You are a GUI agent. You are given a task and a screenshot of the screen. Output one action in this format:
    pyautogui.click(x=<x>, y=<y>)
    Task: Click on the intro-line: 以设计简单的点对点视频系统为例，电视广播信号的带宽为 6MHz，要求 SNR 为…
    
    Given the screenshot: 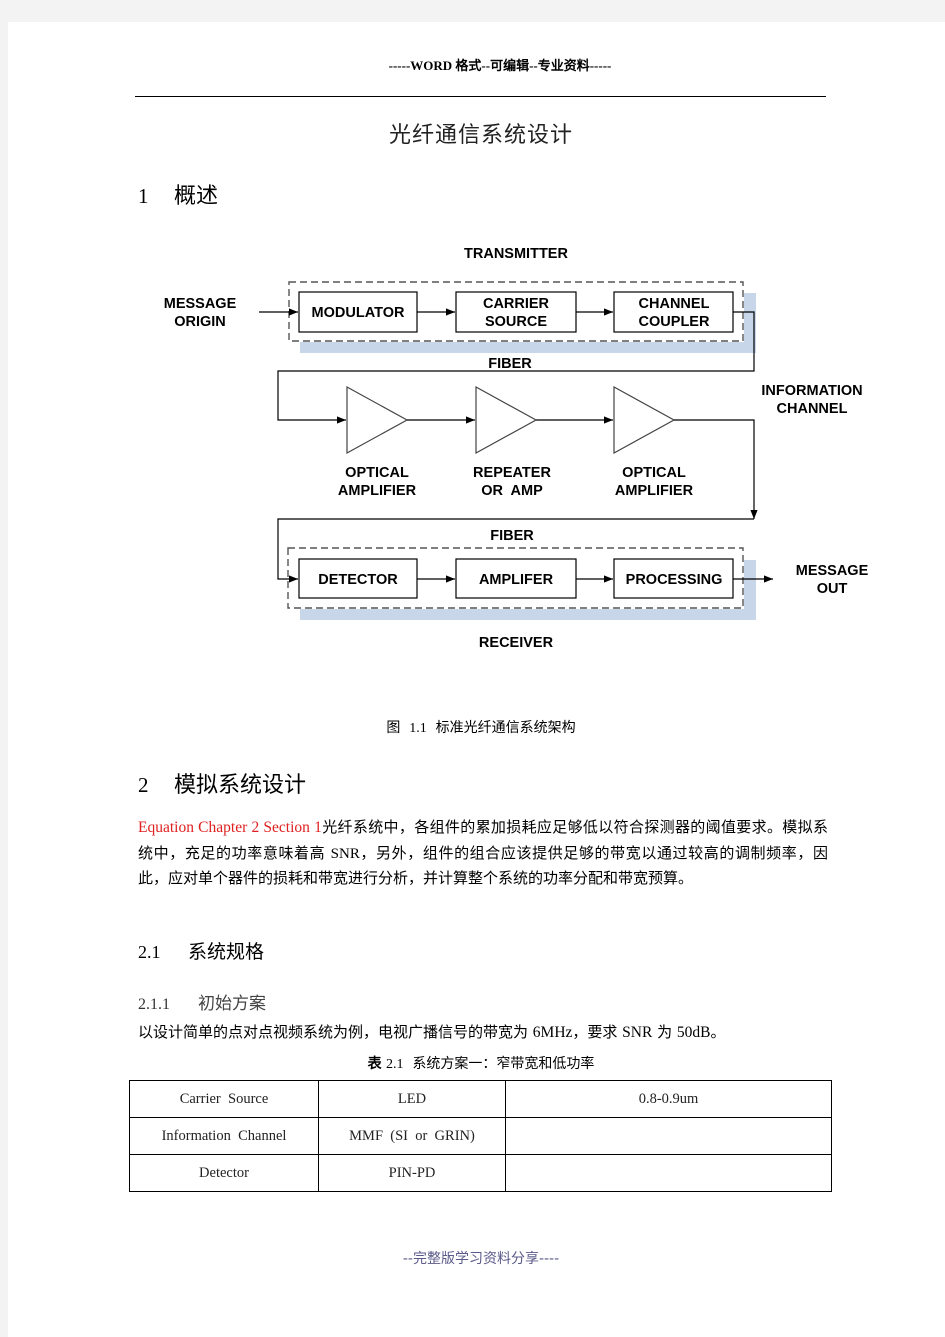 What is the action you would take?
    pyautogui.click(x=431, y=1031)
    